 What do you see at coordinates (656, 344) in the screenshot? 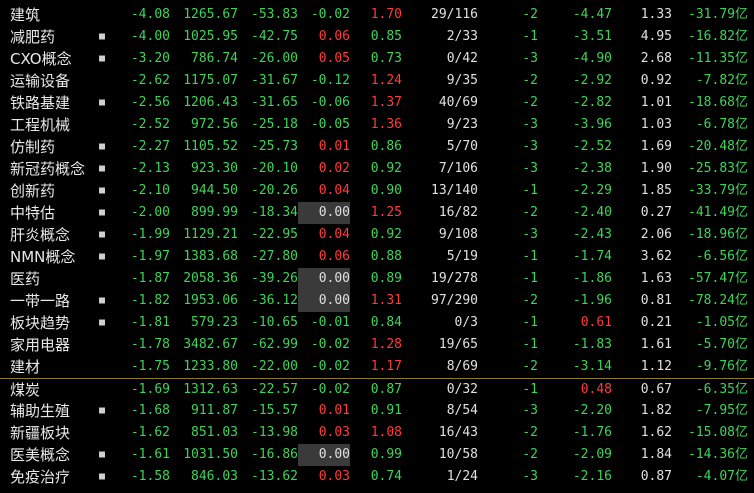
I see `turnover-rate: 1.61` at bounding box center [656, 344].